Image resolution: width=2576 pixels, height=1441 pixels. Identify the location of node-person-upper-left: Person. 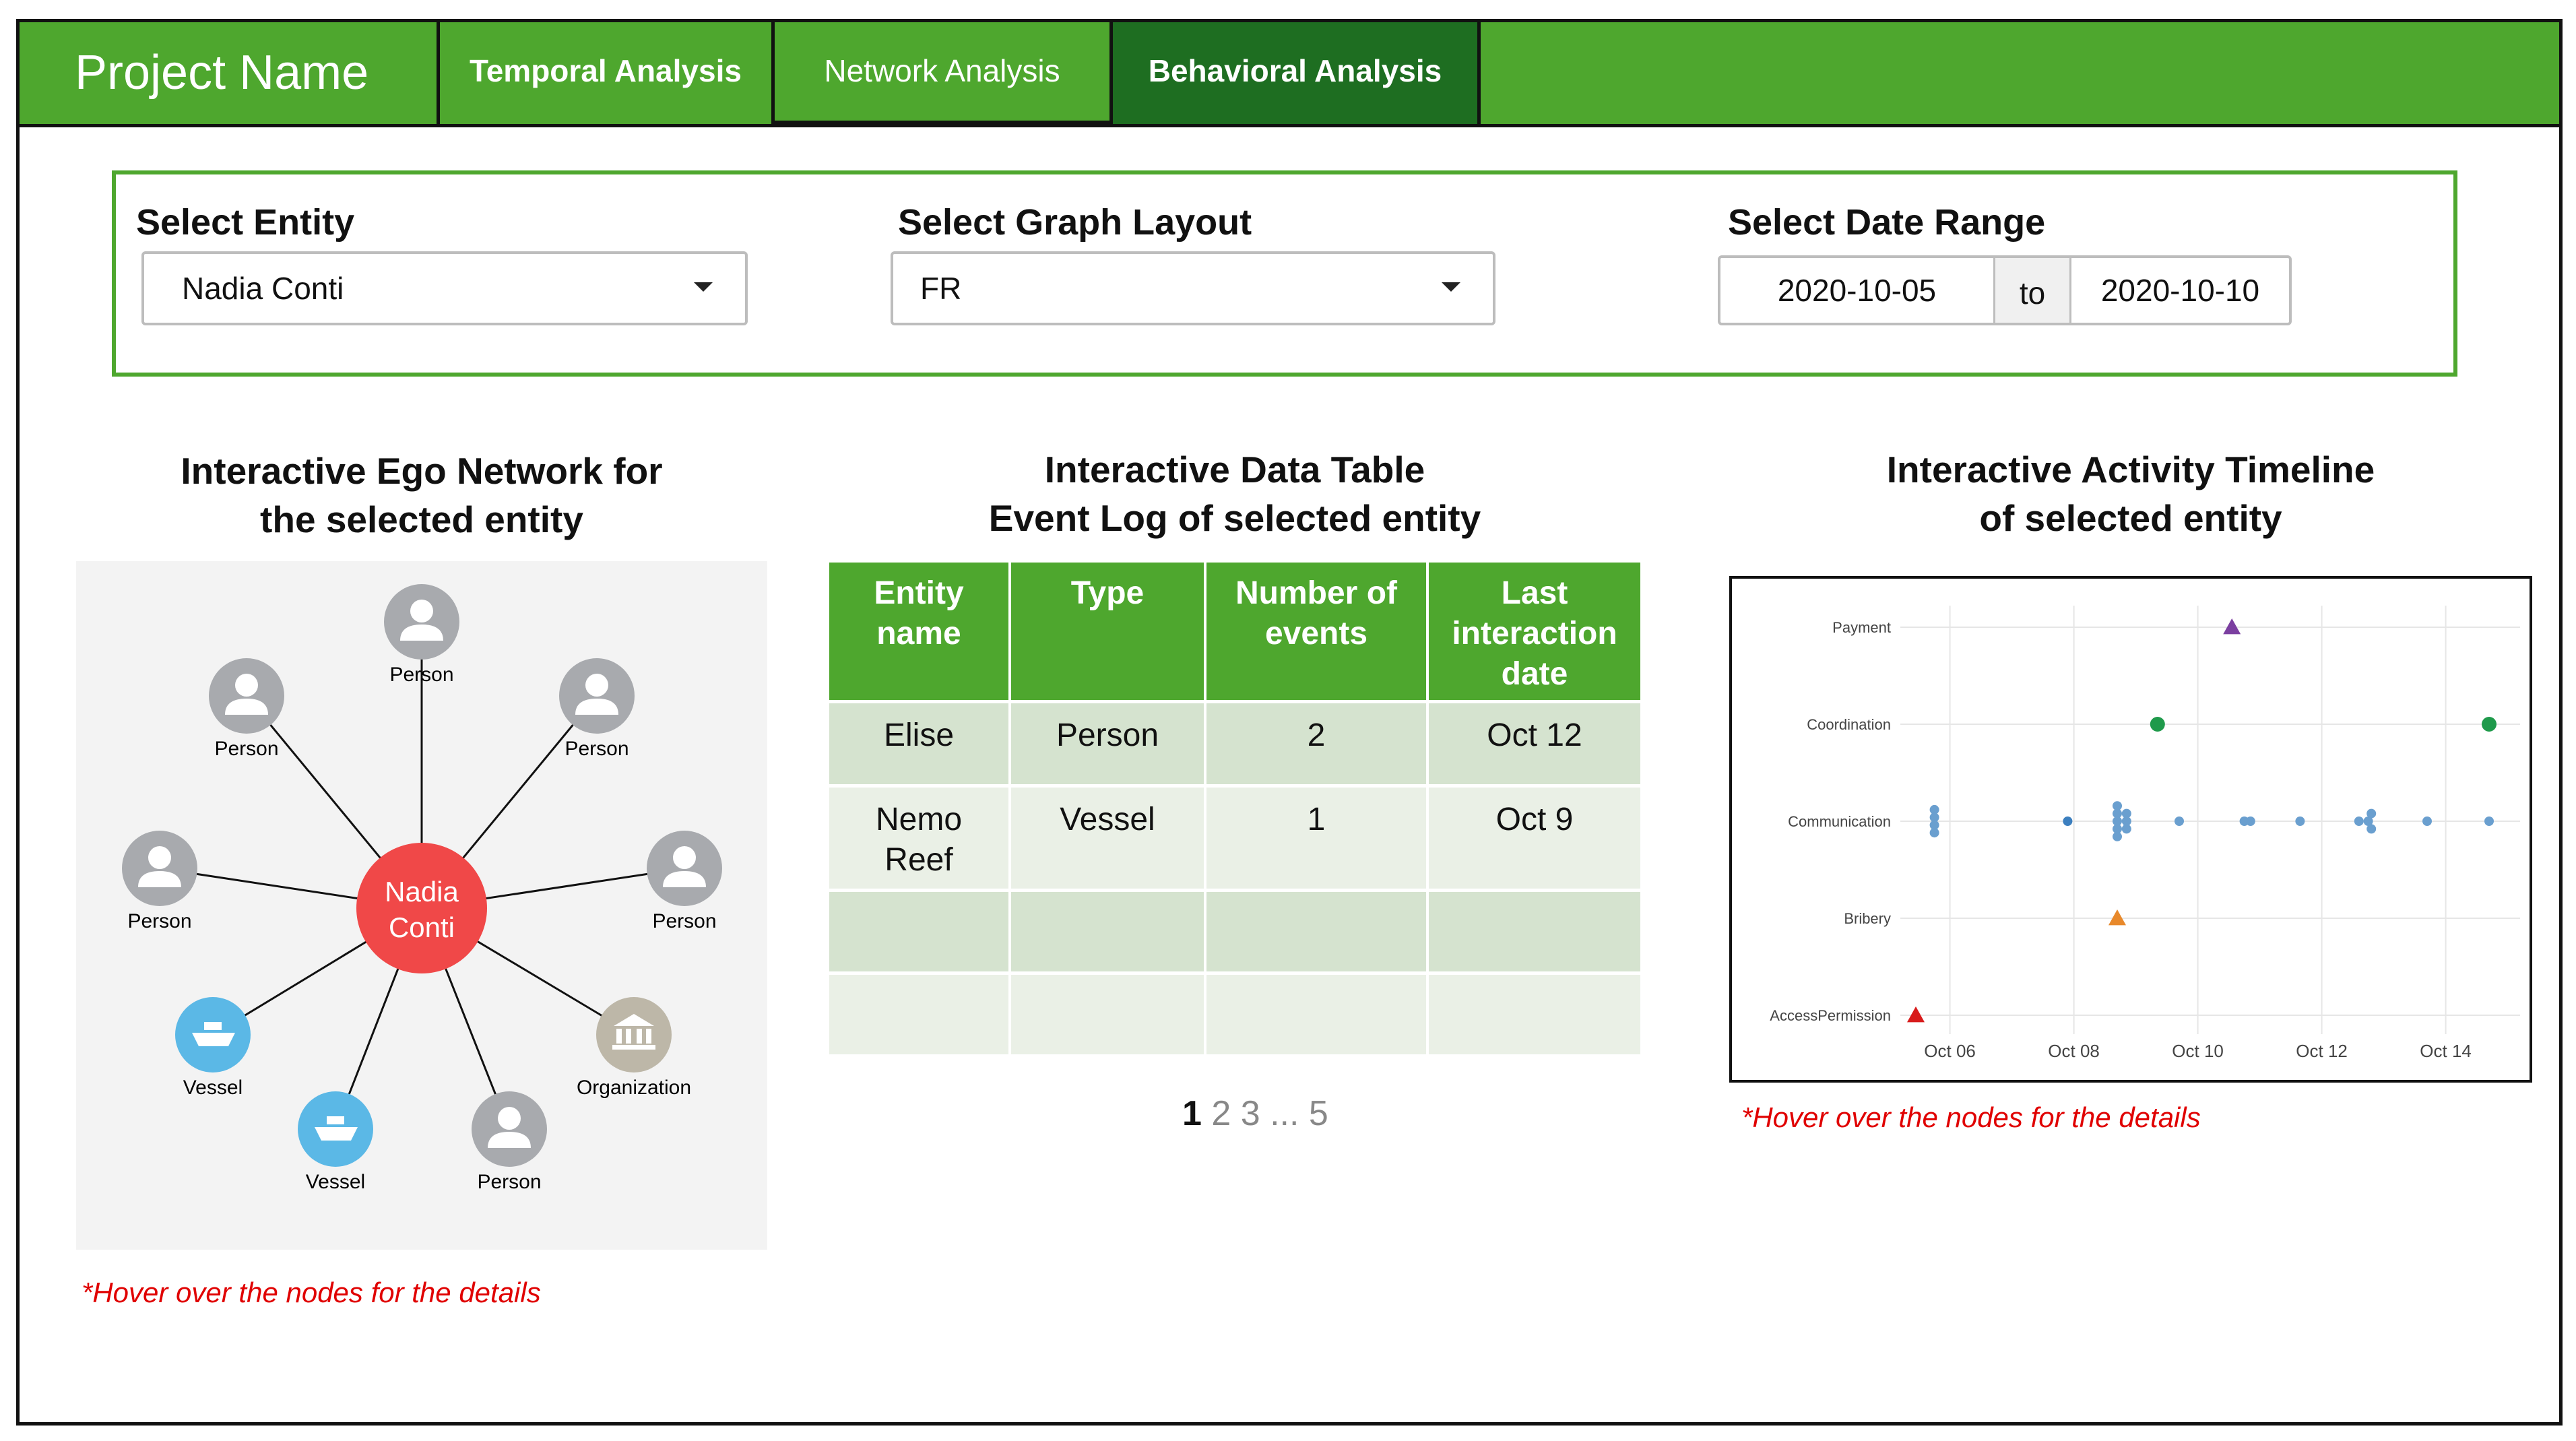
(246, 709).